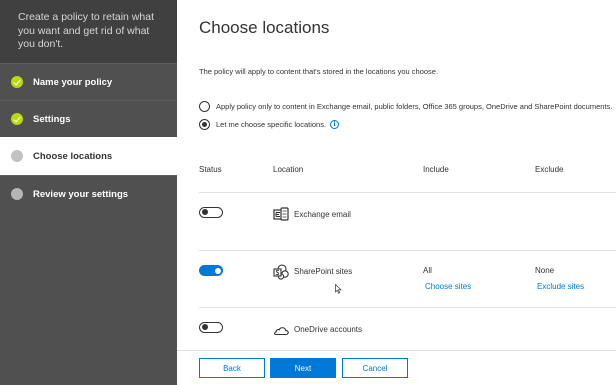  Describe the element at coordinates (338, 289) in the screenshot. I see `mouse-cursor-icon` at that location.